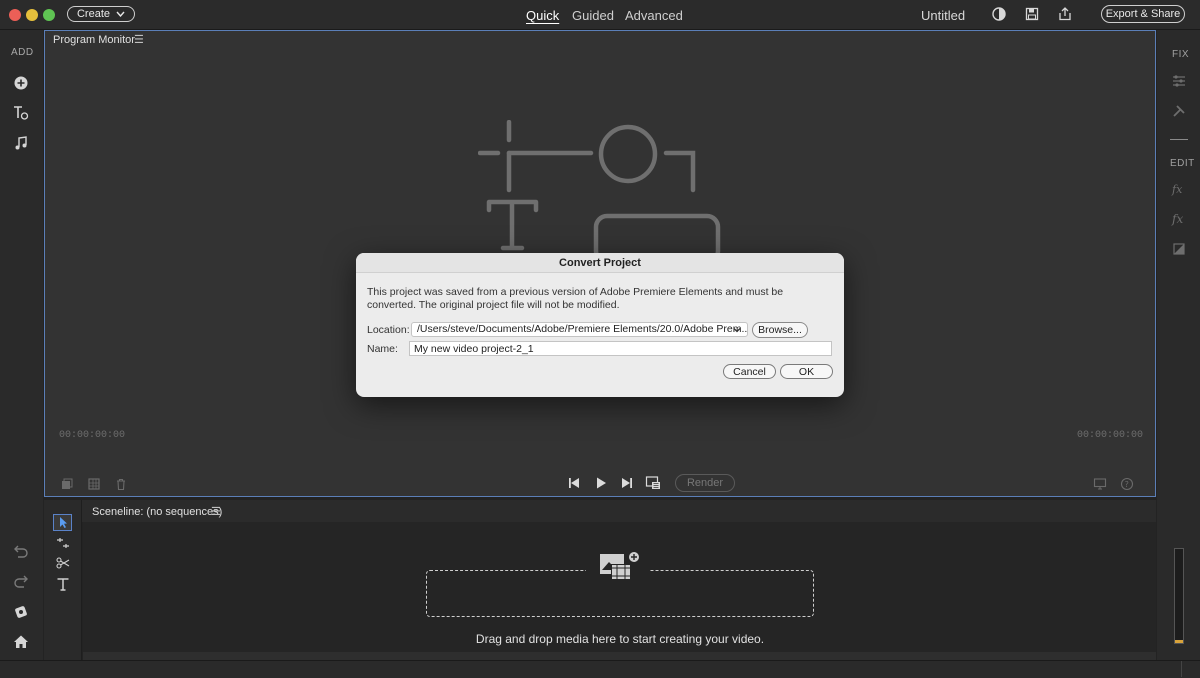 The image size is (1200, 678). I want to click on selection-arrow-icon, so click(63, 522).